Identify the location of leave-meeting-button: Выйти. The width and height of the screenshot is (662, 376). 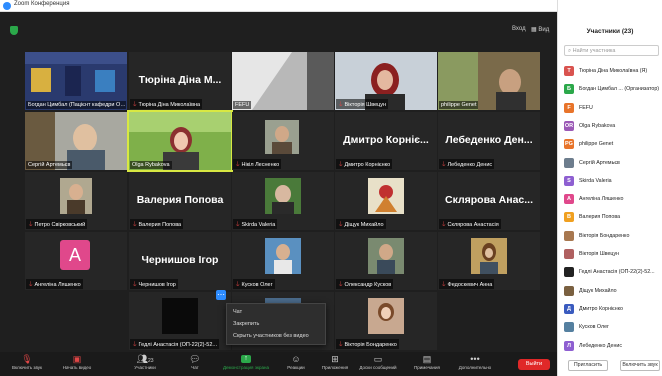
(534, 364).